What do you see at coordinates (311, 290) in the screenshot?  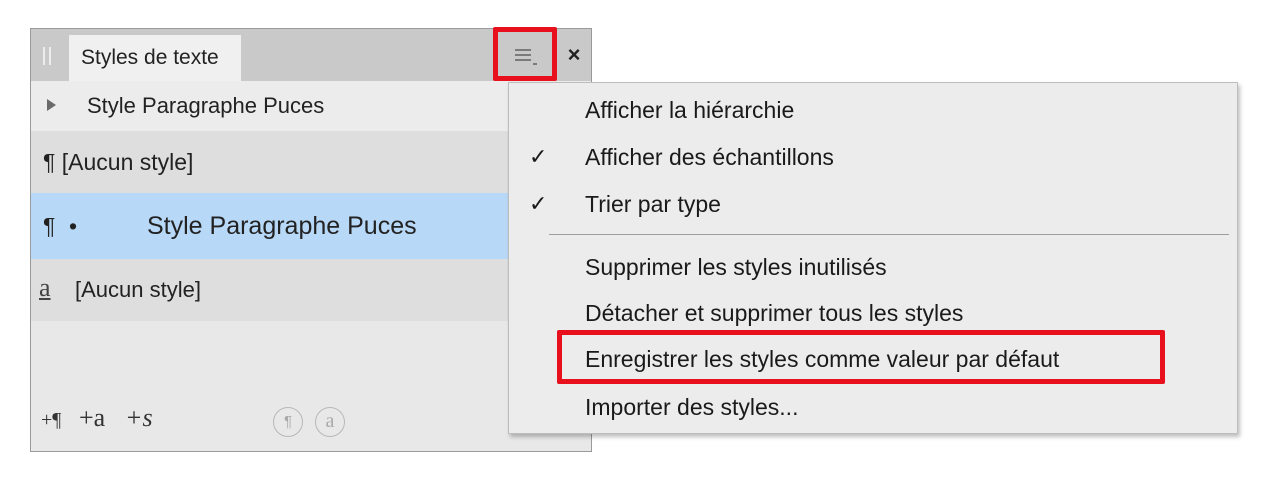 I see `character-style-row: a [Aucun style]` at bounding box center [311, 290].